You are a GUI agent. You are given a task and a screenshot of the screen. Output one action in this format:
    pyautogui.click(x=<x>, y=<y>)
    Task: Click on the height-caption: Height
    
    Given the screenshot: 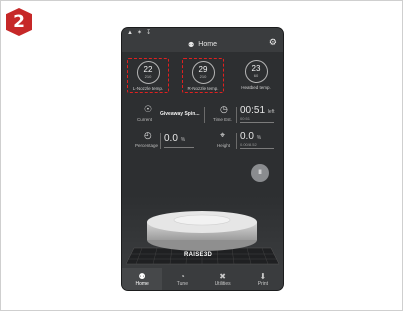 What is the action you would take?
    pyautogui.click(x=224, y=145)
    